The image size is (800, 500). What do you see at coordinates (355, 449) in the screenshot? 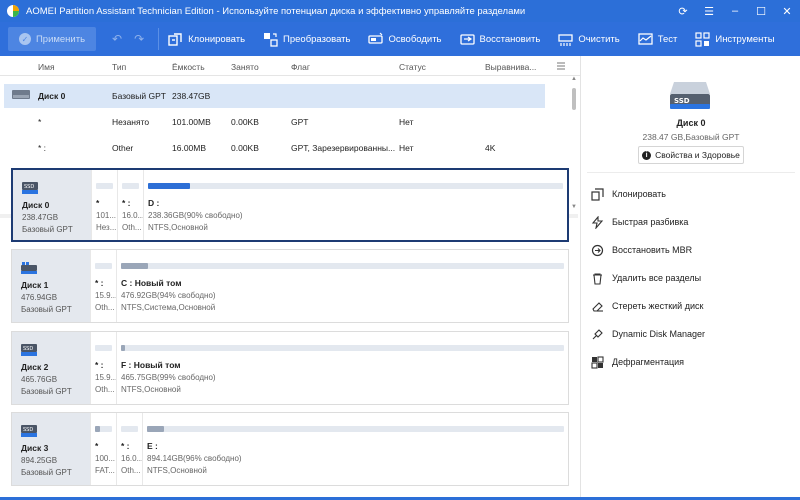
I see `partition-block: E : 894.14GB(96% свободно) NTFS,Основной` at bounding box center [355, 449].